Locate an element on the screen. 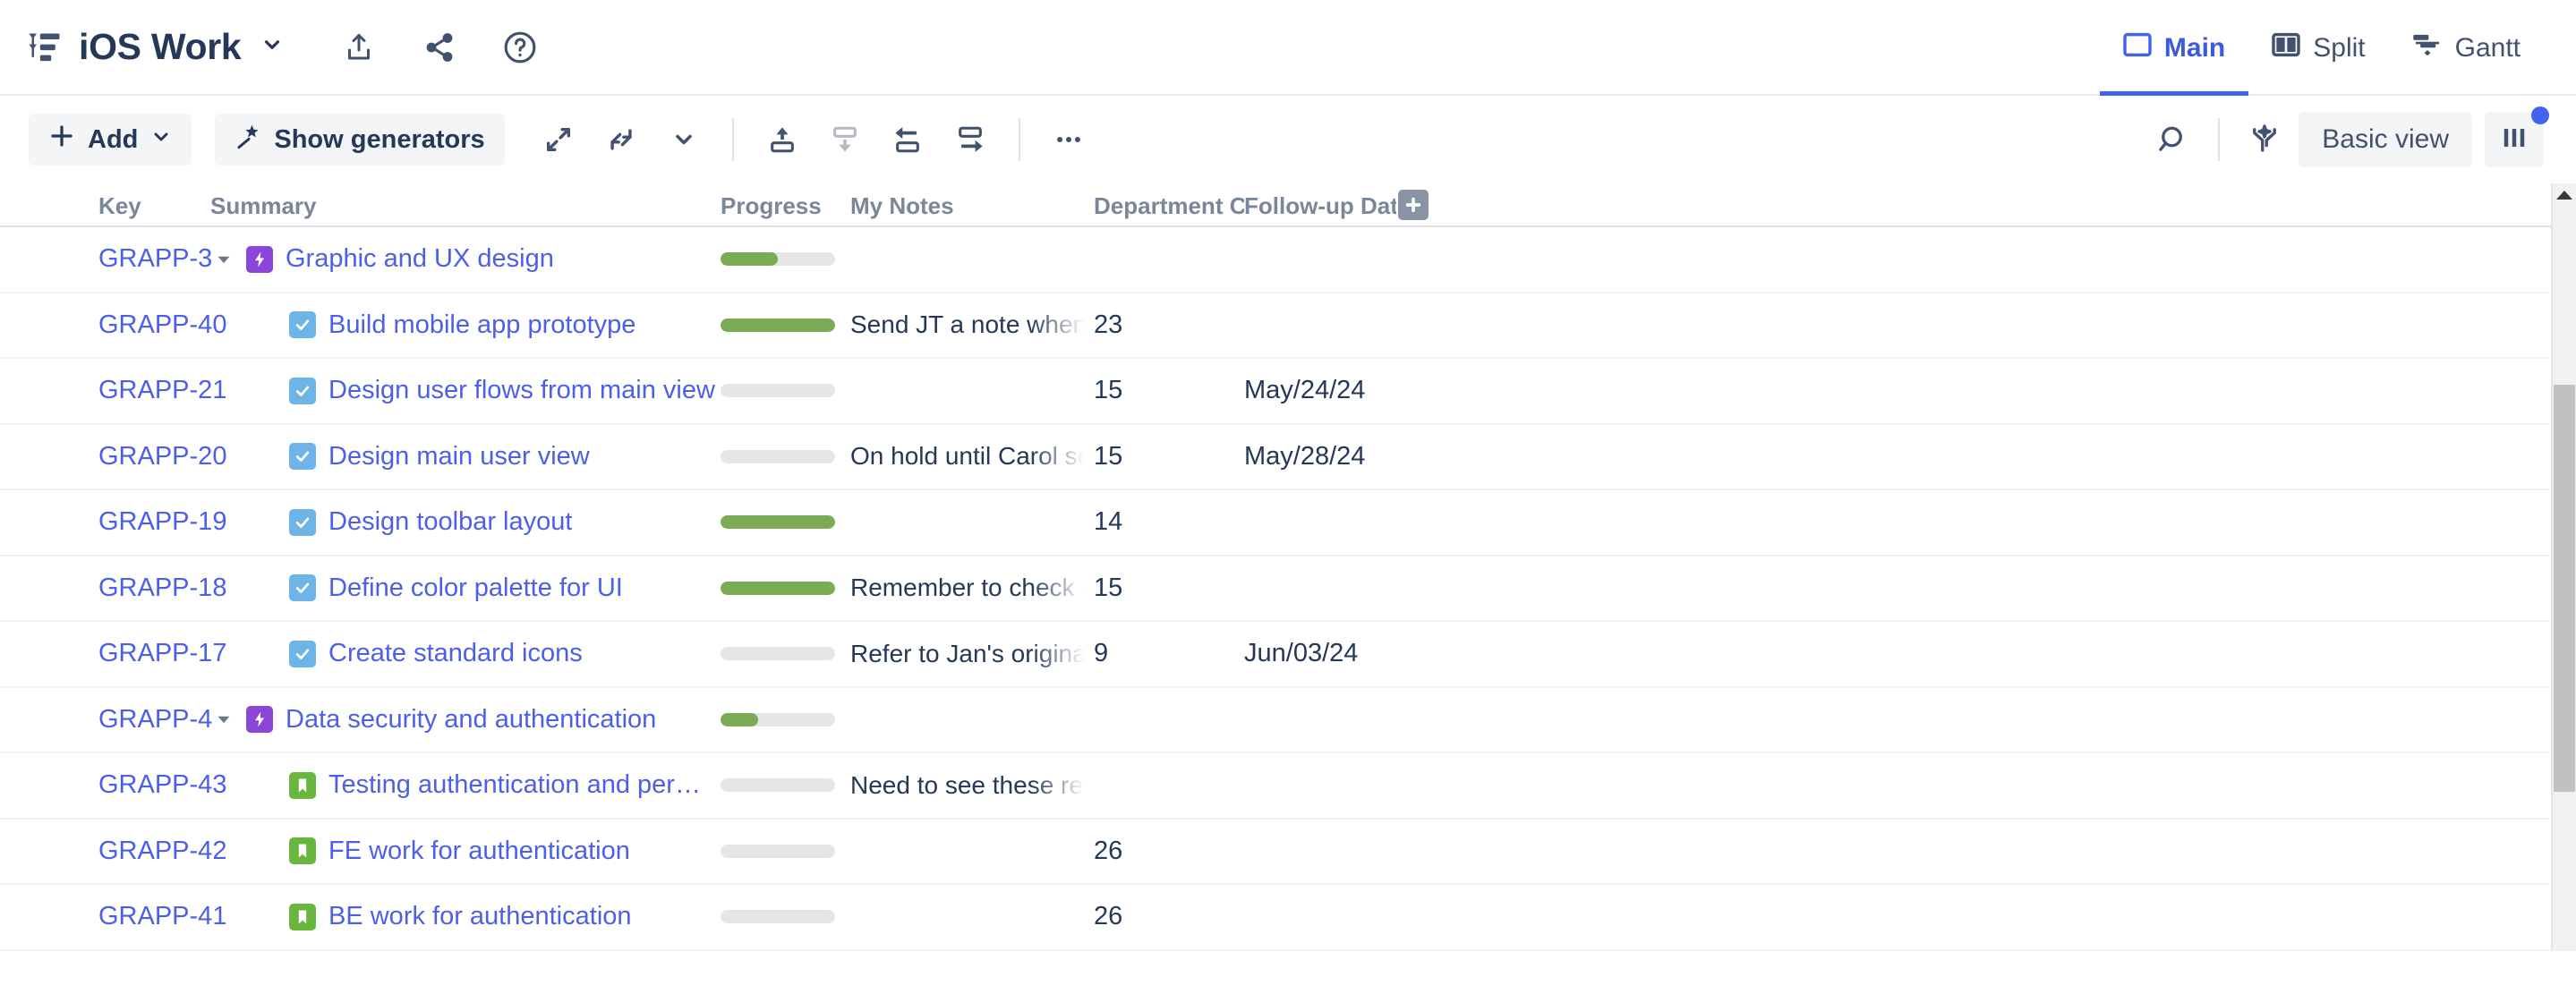 The image size is (2576, 994). indent-icon is located at coordinates (970, 140).